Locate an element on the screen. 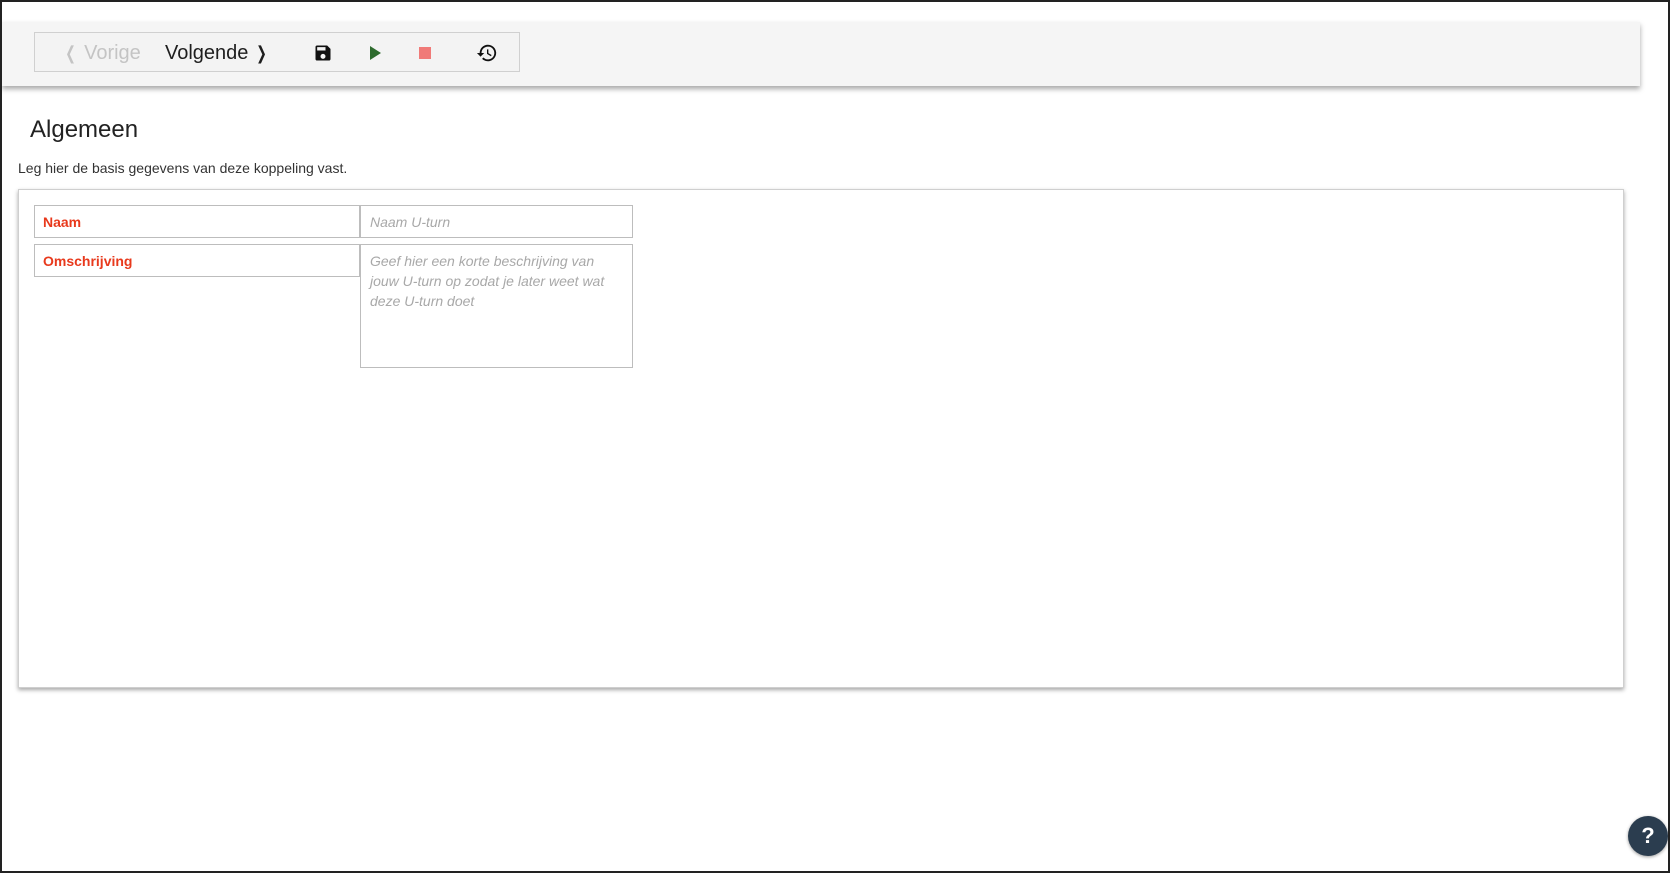  floppy-disk-icon is located at coordinates (323, 53).